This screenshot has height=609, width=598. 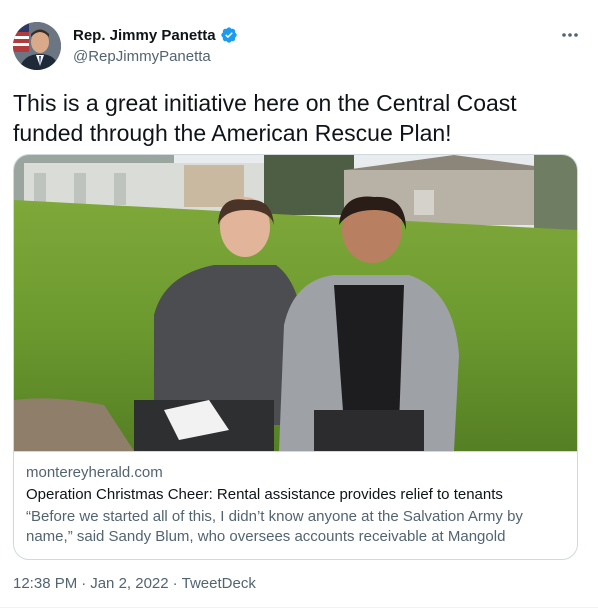 What do you see at coordinates (129, 583) in the screenshot?
I see `tweet-date: Jan 2, 2022` at bounding box center [129, 583].